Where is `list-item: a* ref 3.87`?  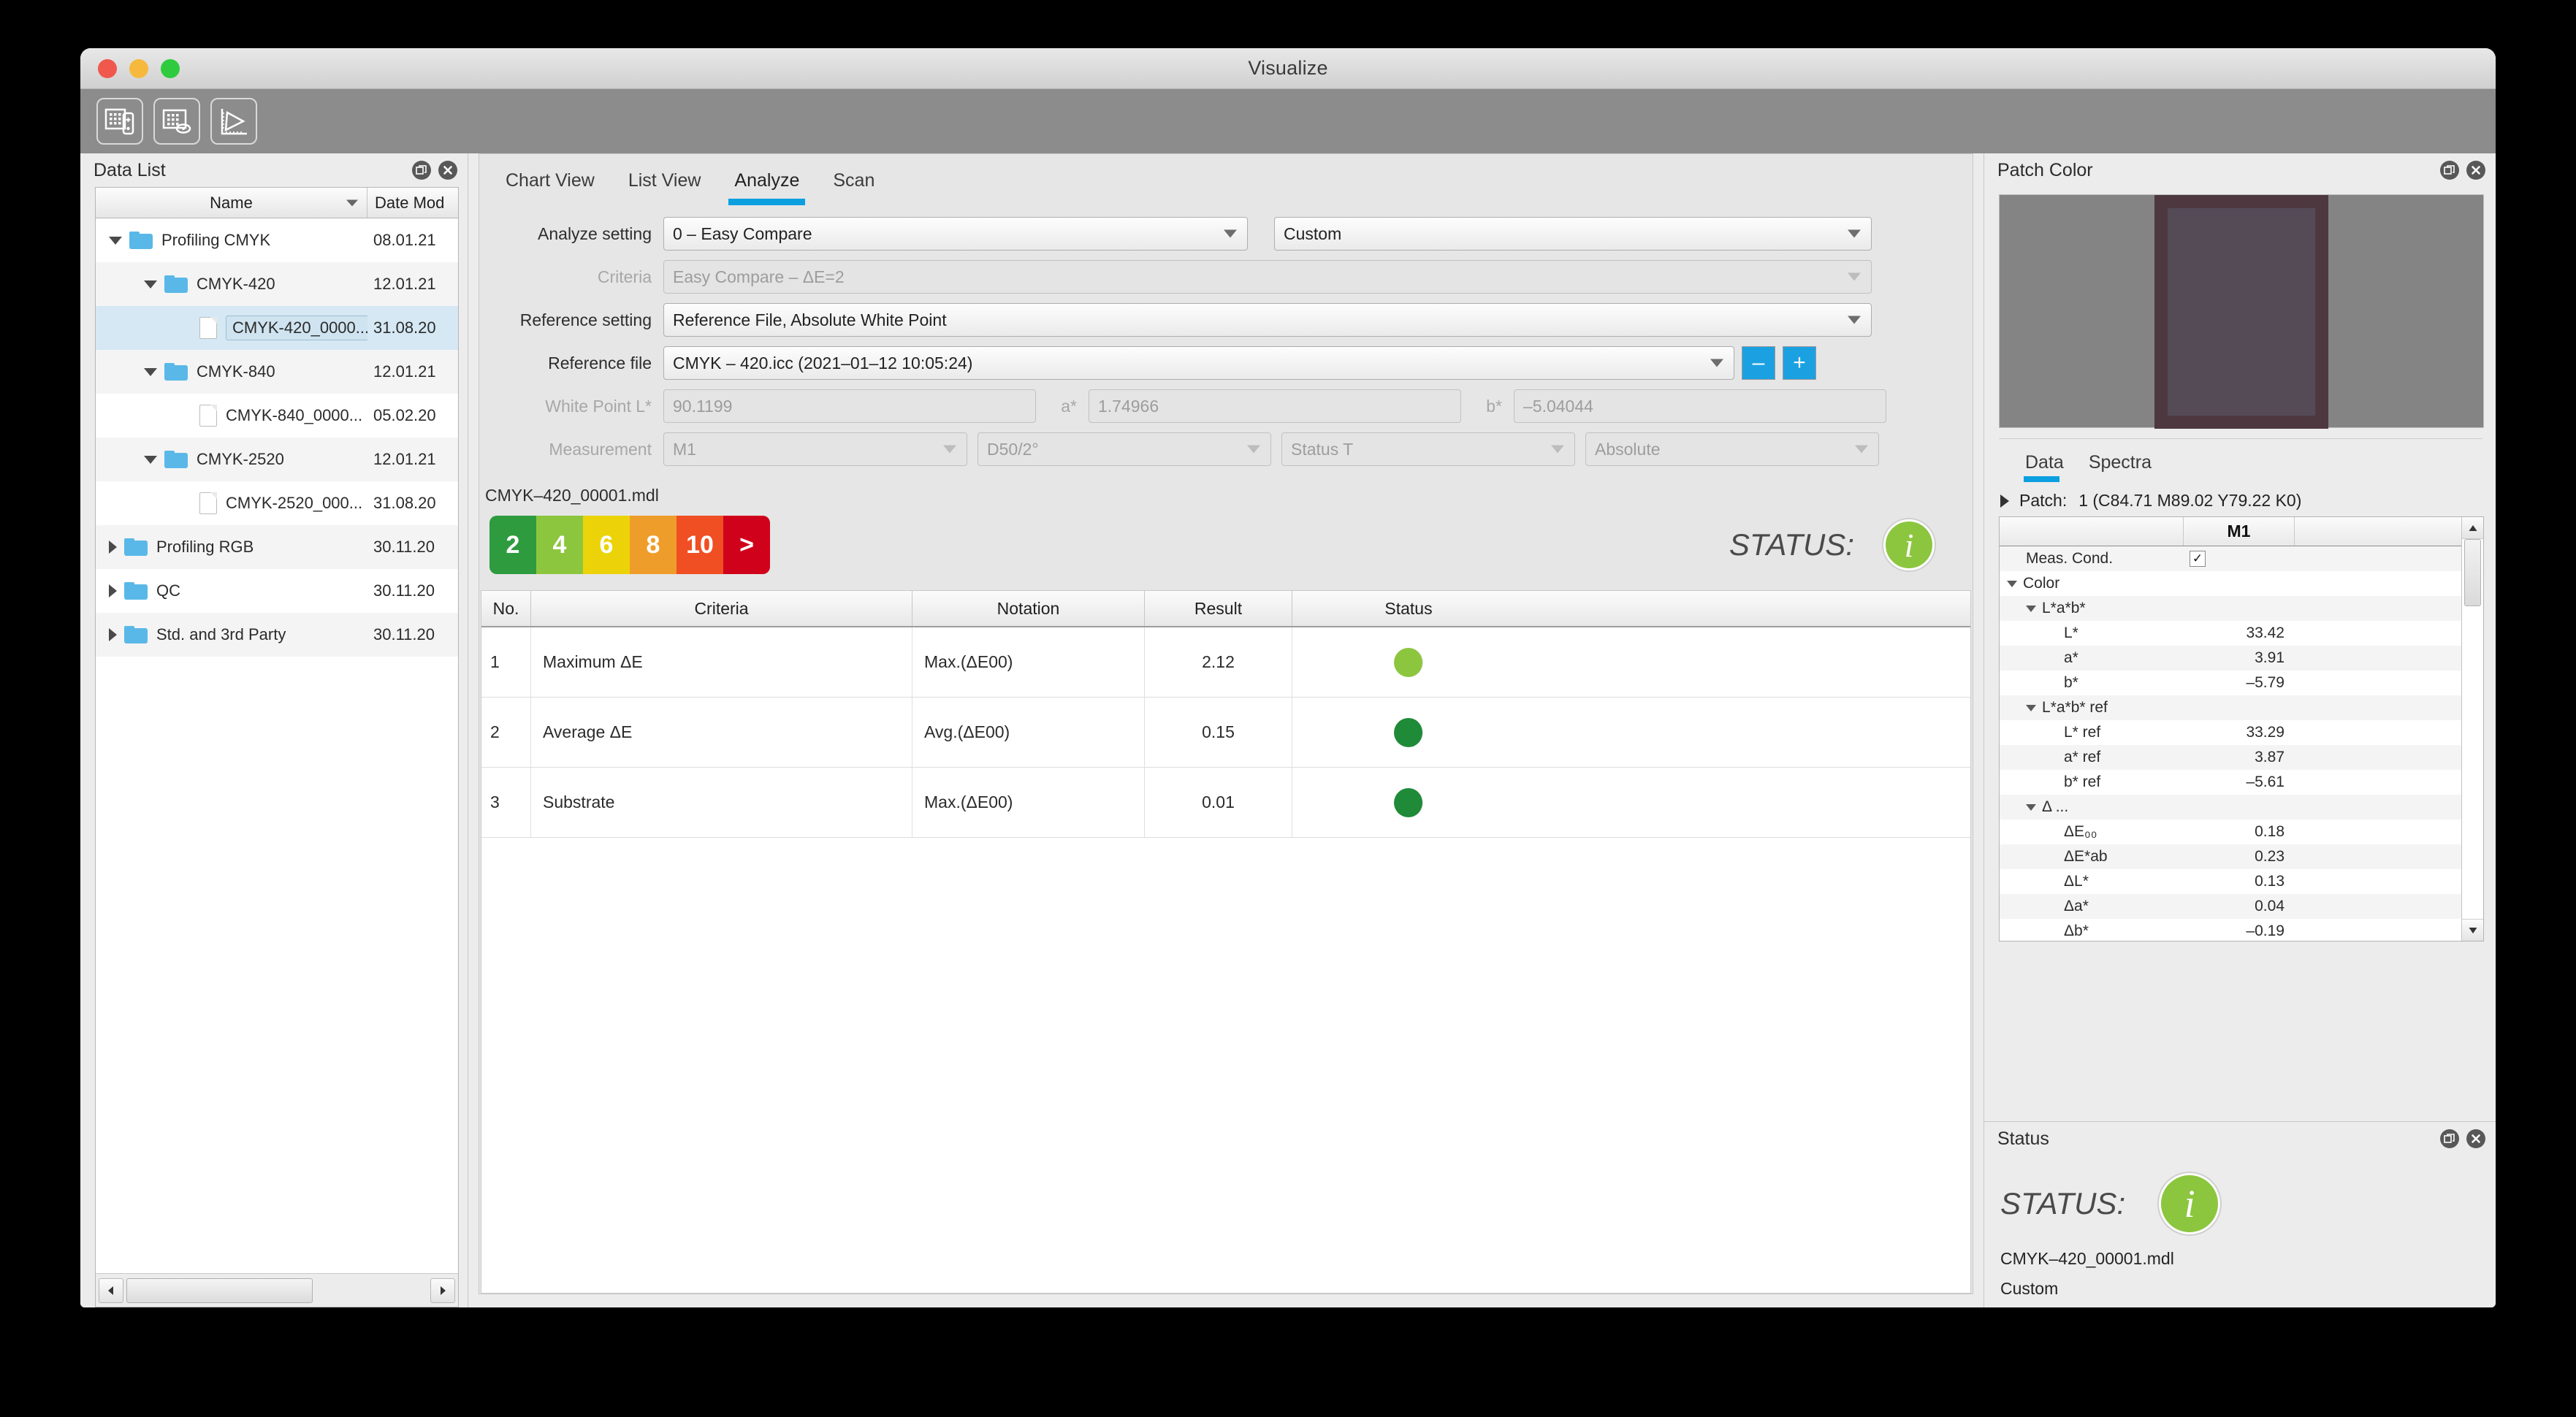 list-item: a* ref 3.87 is located at coordinates (2230, 757).